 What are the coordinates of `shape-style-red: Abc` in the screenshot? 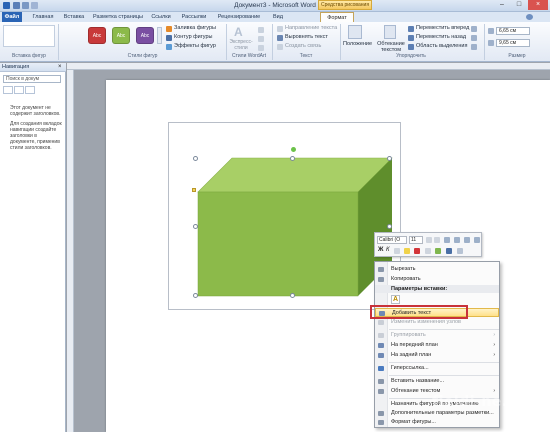 It's located at (97, 35).